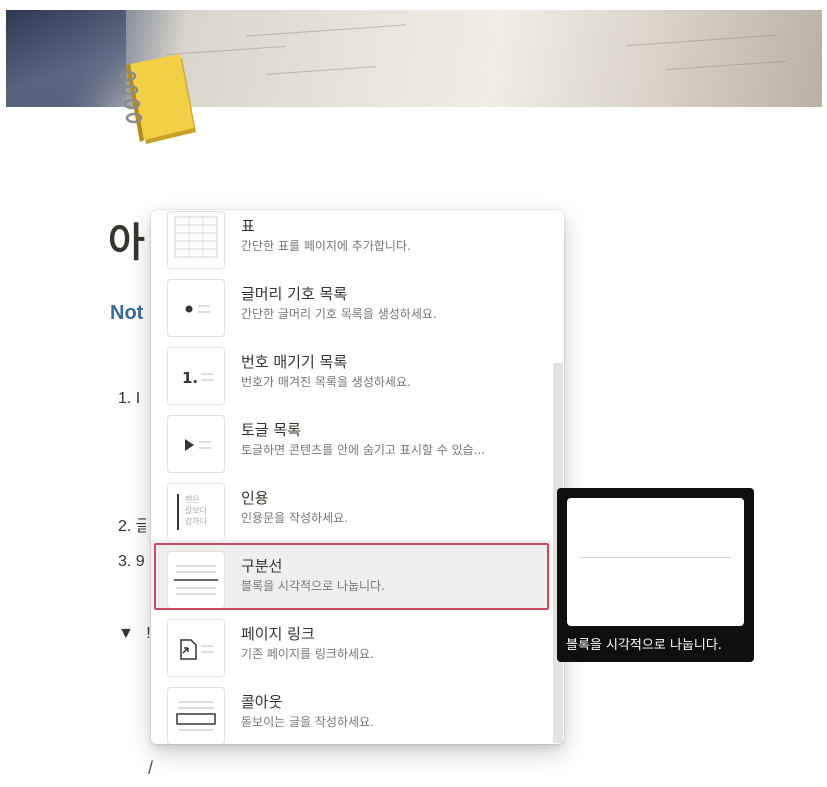 The image size is (827, 787). I want to click on toggle-arrow-icon: ▼, so click(126, 633).